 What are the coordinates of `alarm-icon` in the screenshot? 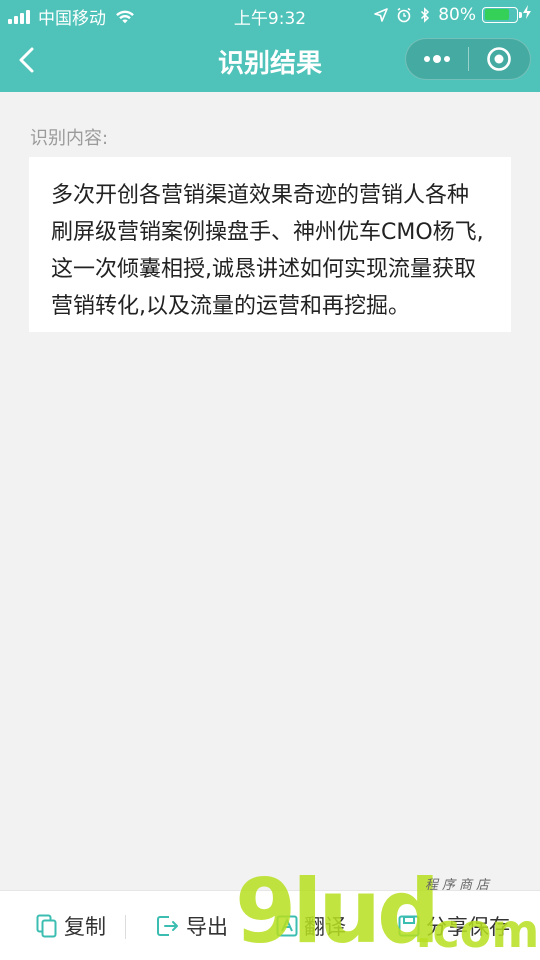 It's located at (404, 15).